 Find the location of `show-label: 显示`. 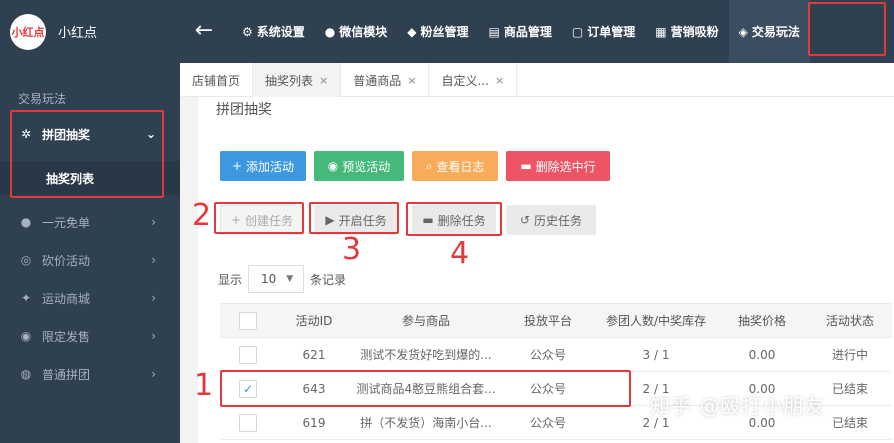

show-label: 显示 is located at coordinates (230, 279).